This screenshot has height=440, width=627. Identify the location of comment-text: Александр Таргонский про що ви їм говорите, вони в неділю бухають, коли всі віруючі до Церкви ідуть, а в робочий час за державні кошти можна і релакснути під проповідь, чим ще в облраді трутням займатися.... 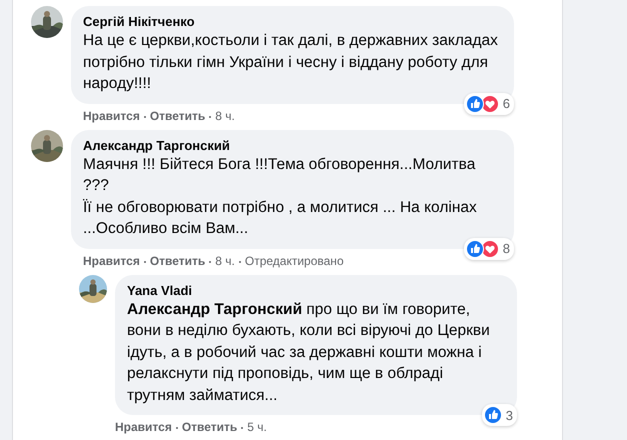
(309, 353).